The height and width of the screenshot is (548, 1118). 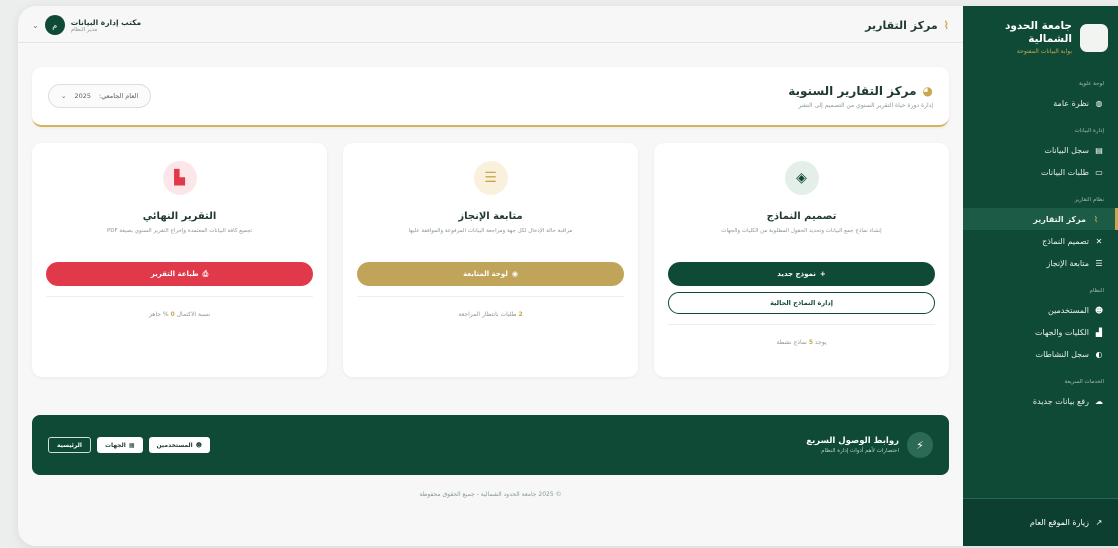 I want to click on button-icon: +, so click(x=822, y=274).